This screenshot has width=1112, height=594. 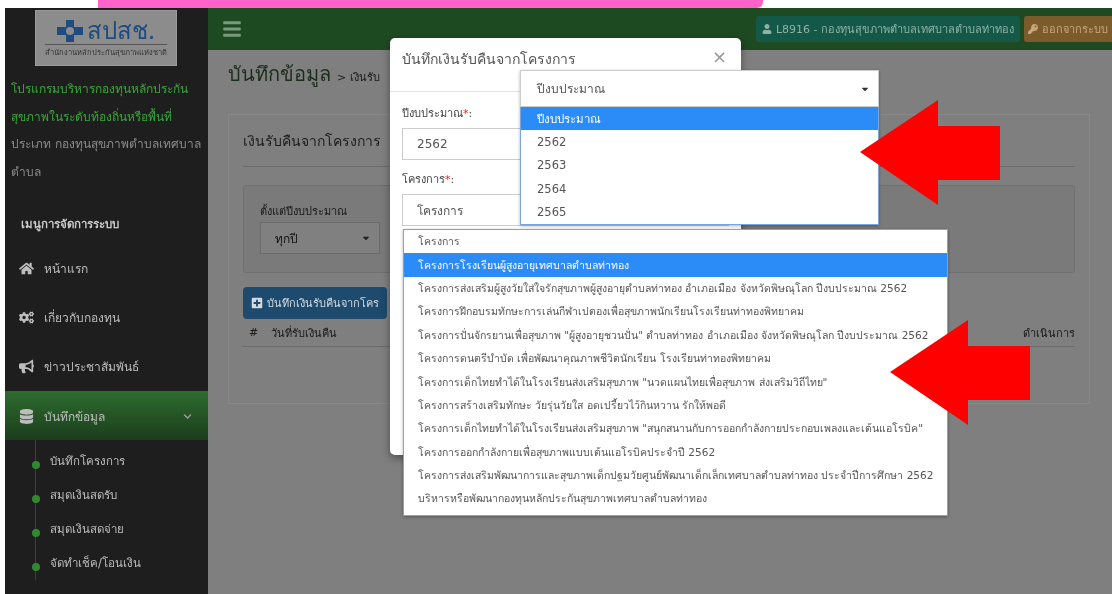 What do you see at coordinates (121, 30) in the screenshot?
I see `logo-name: สปสช.` at bounding box center [121, 30].